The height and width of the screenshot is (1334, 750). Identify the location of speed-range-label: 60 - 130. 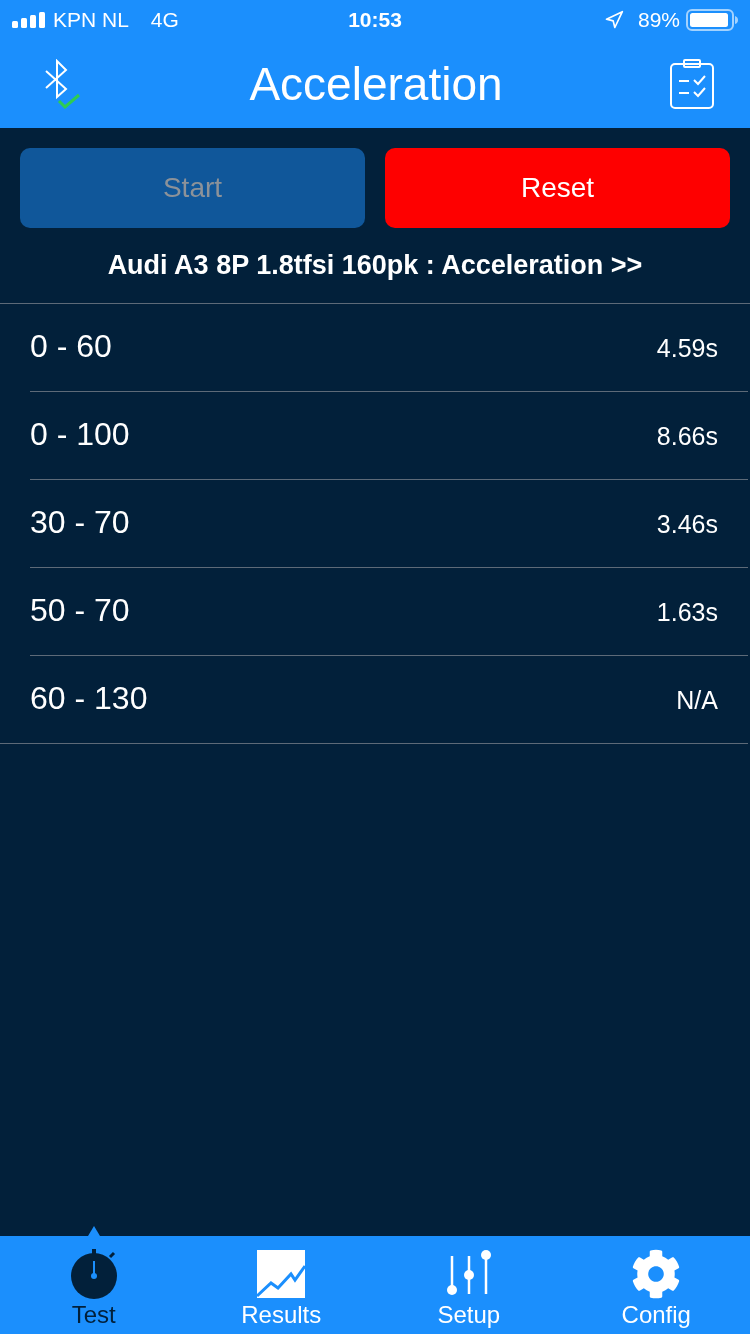
(89, 698).